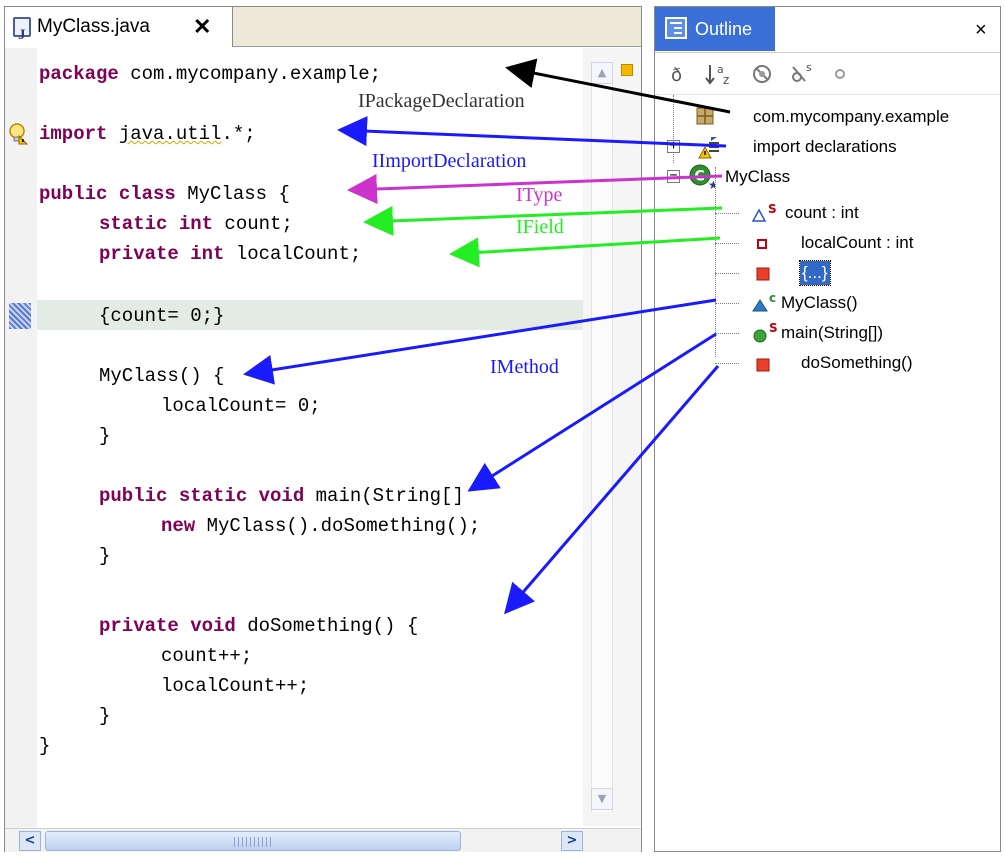 This screenshot has width=1005, height=858. What do you see at coordinates (857, 362) in the screenshot?
I see `outline-item-label: doSomething()` at bounding box center [857, 362].